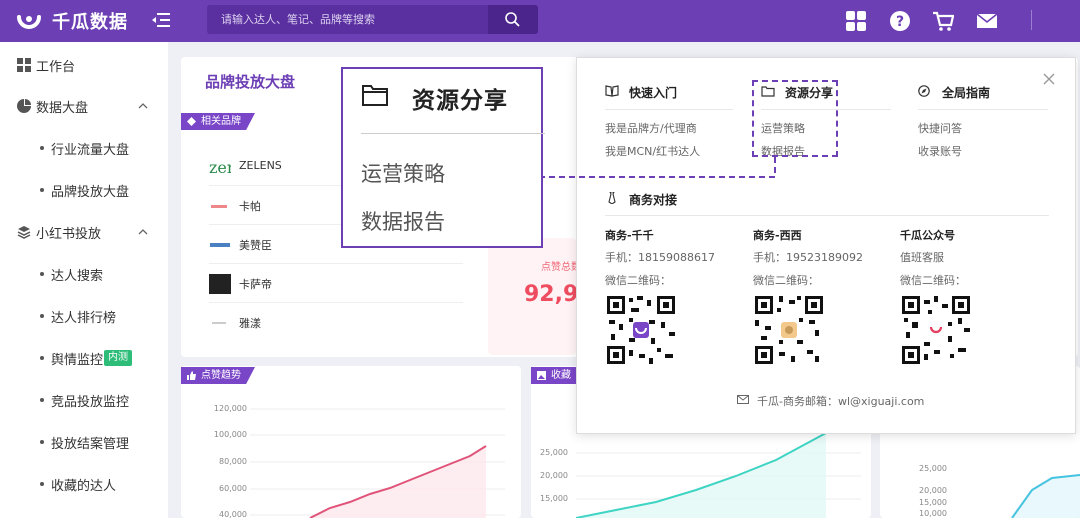  What do you see at coordinates (718, 475) in the screenshot?
I see `collect-trend-chart` at bounding box center [718, 475].